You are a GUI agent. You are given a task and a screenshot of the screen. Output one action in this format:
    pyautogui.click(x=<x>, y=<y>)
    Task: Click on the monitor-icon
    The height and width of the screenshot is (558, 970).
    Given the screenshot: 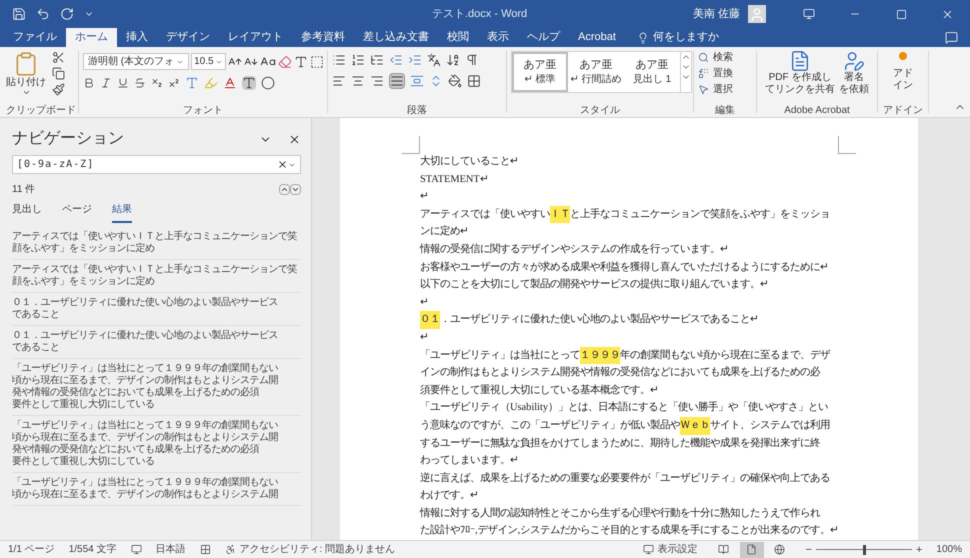 What is the action you would take?
    pyautogui.click(x=648, y=549)
    